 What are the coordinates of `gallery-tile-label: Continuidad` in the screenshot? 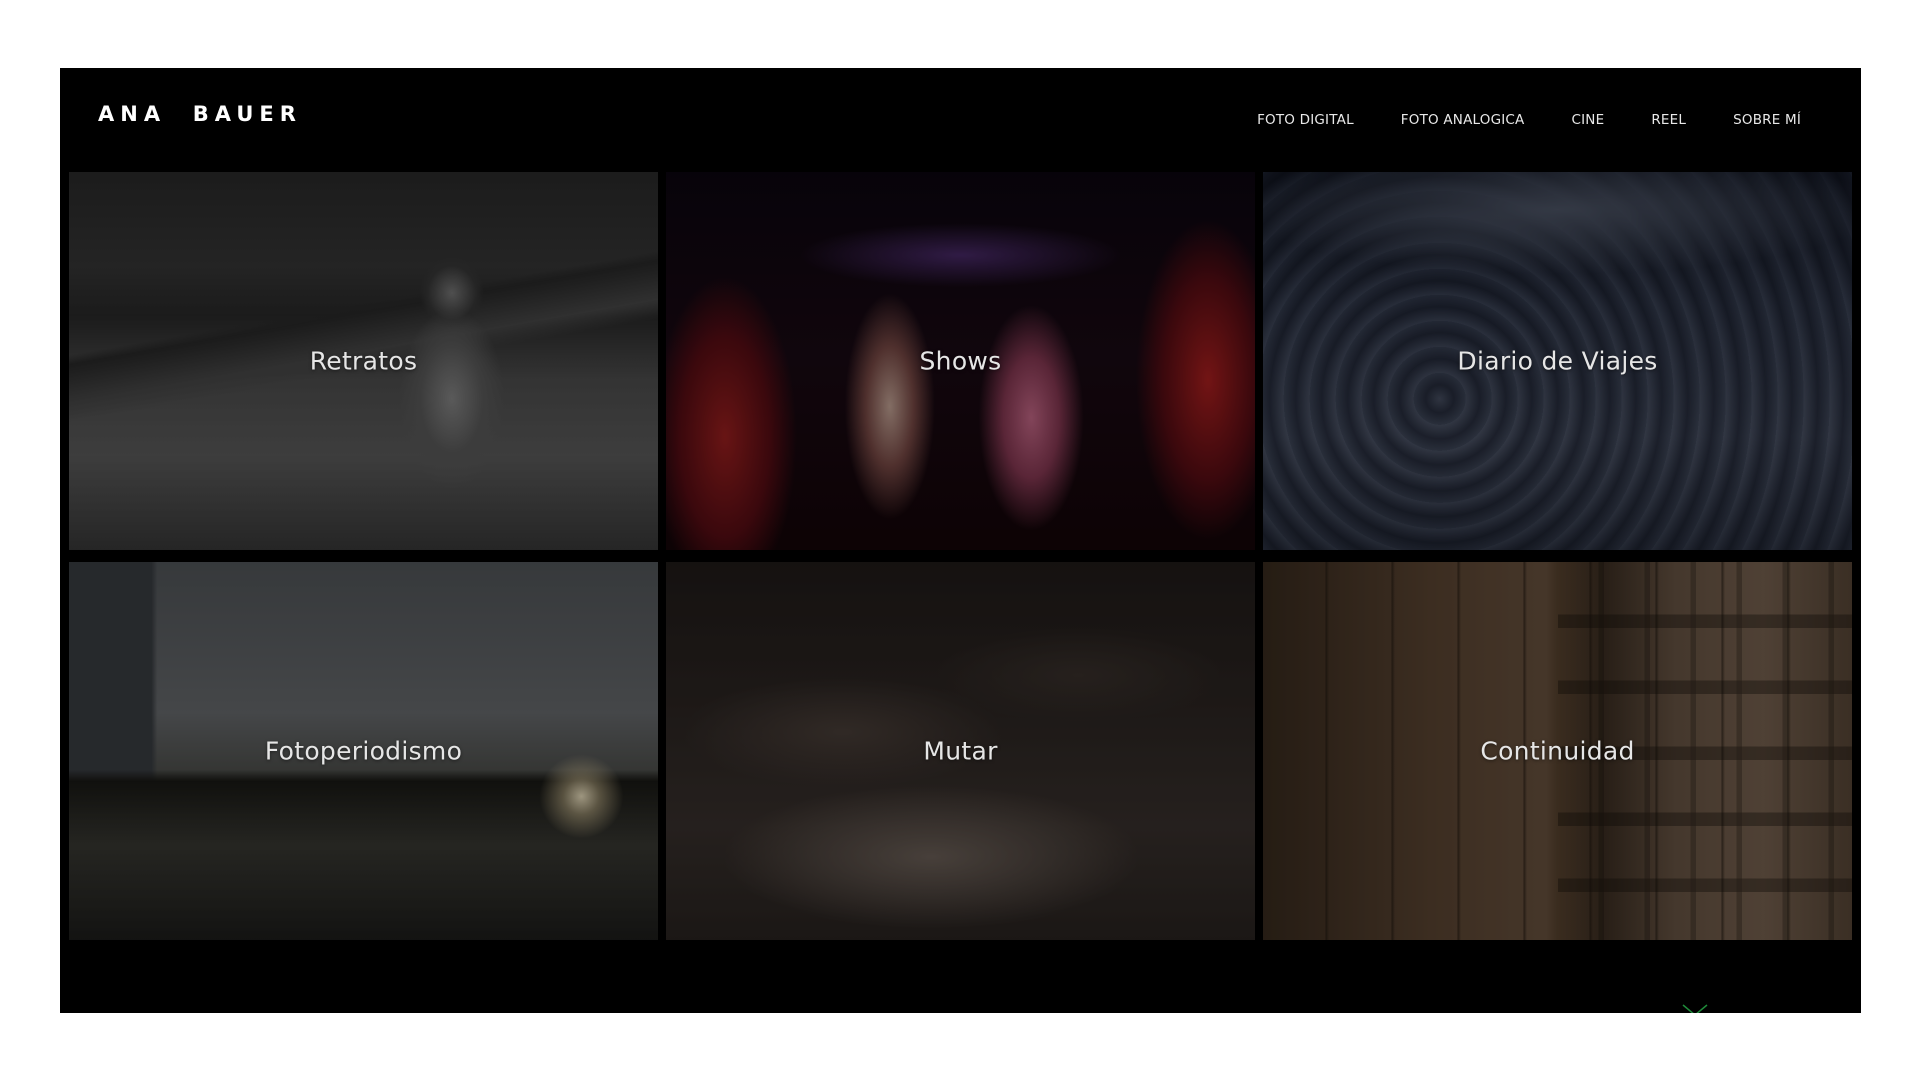 It's located at (1557, 751).